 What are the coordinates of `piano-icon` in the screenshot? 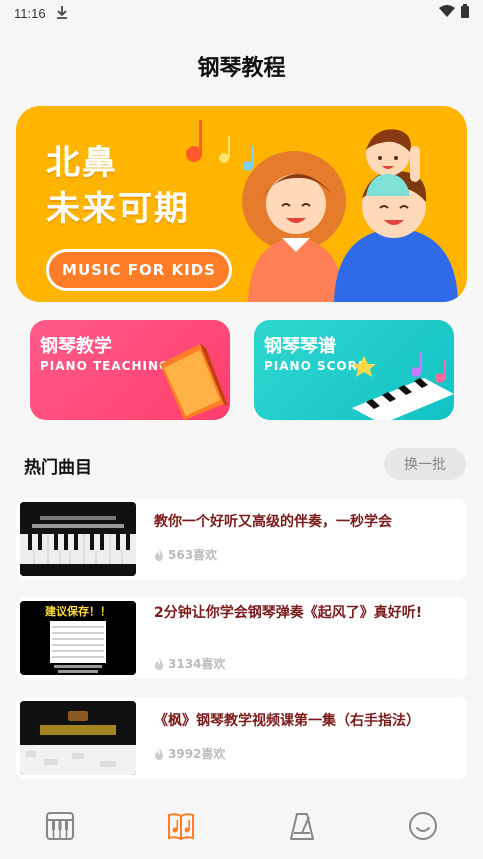 It's located at (60, 826).